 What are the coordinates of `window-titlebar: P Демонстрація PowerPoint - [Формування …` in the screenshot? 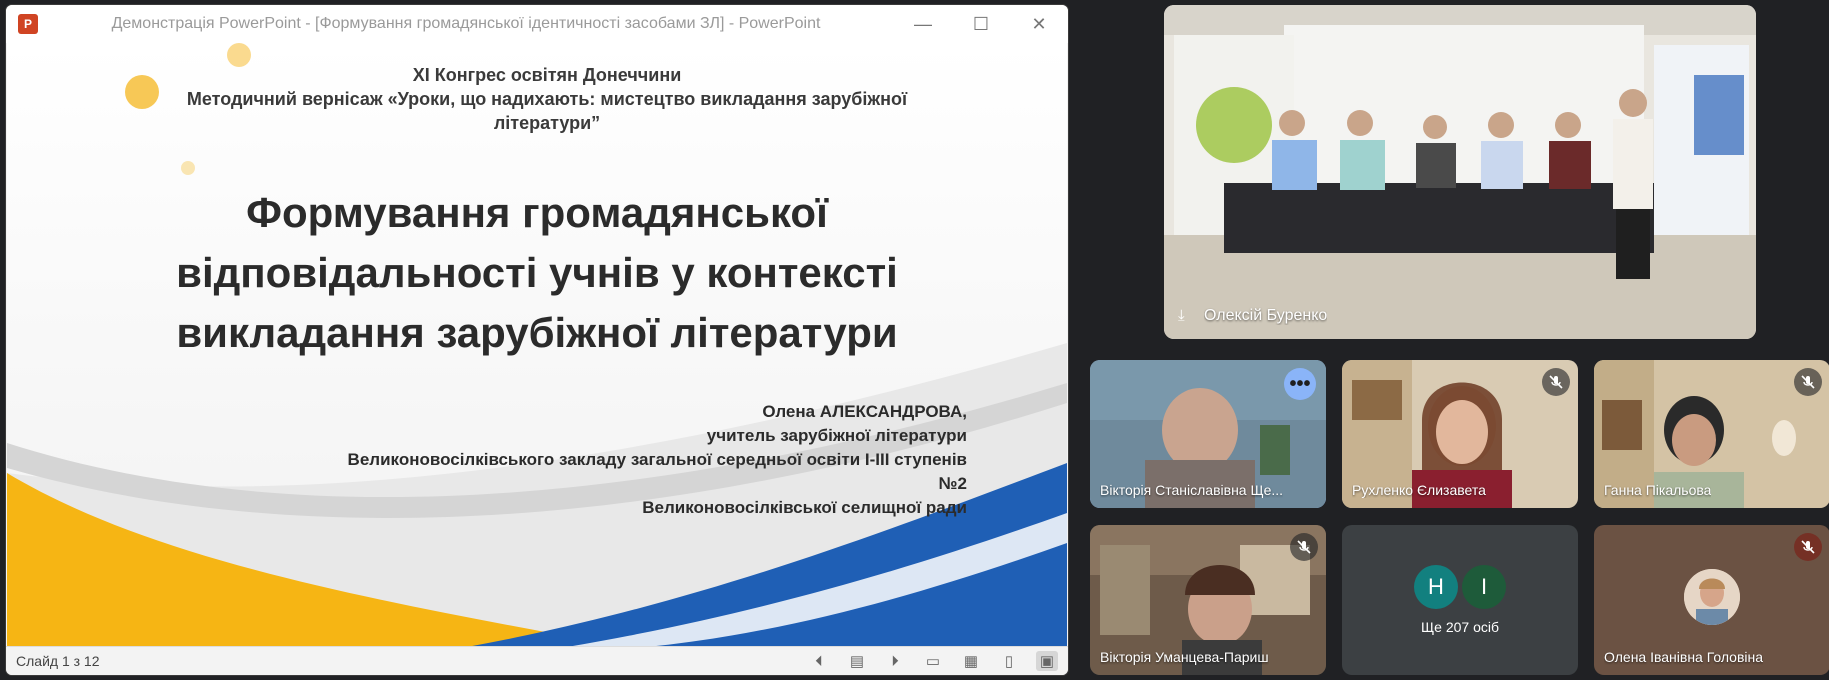 It's located at (537, 24).